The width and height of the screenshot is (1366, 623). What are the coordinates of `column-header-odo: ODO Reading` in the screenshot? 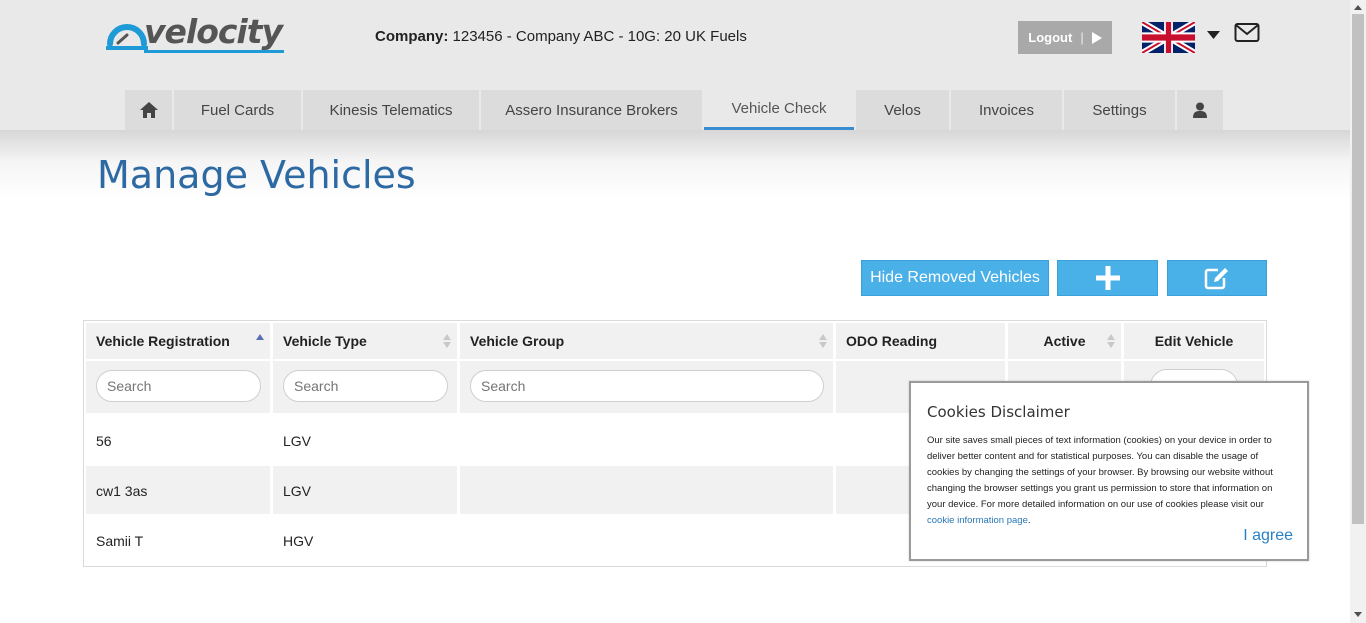 It's located at (920, 341).